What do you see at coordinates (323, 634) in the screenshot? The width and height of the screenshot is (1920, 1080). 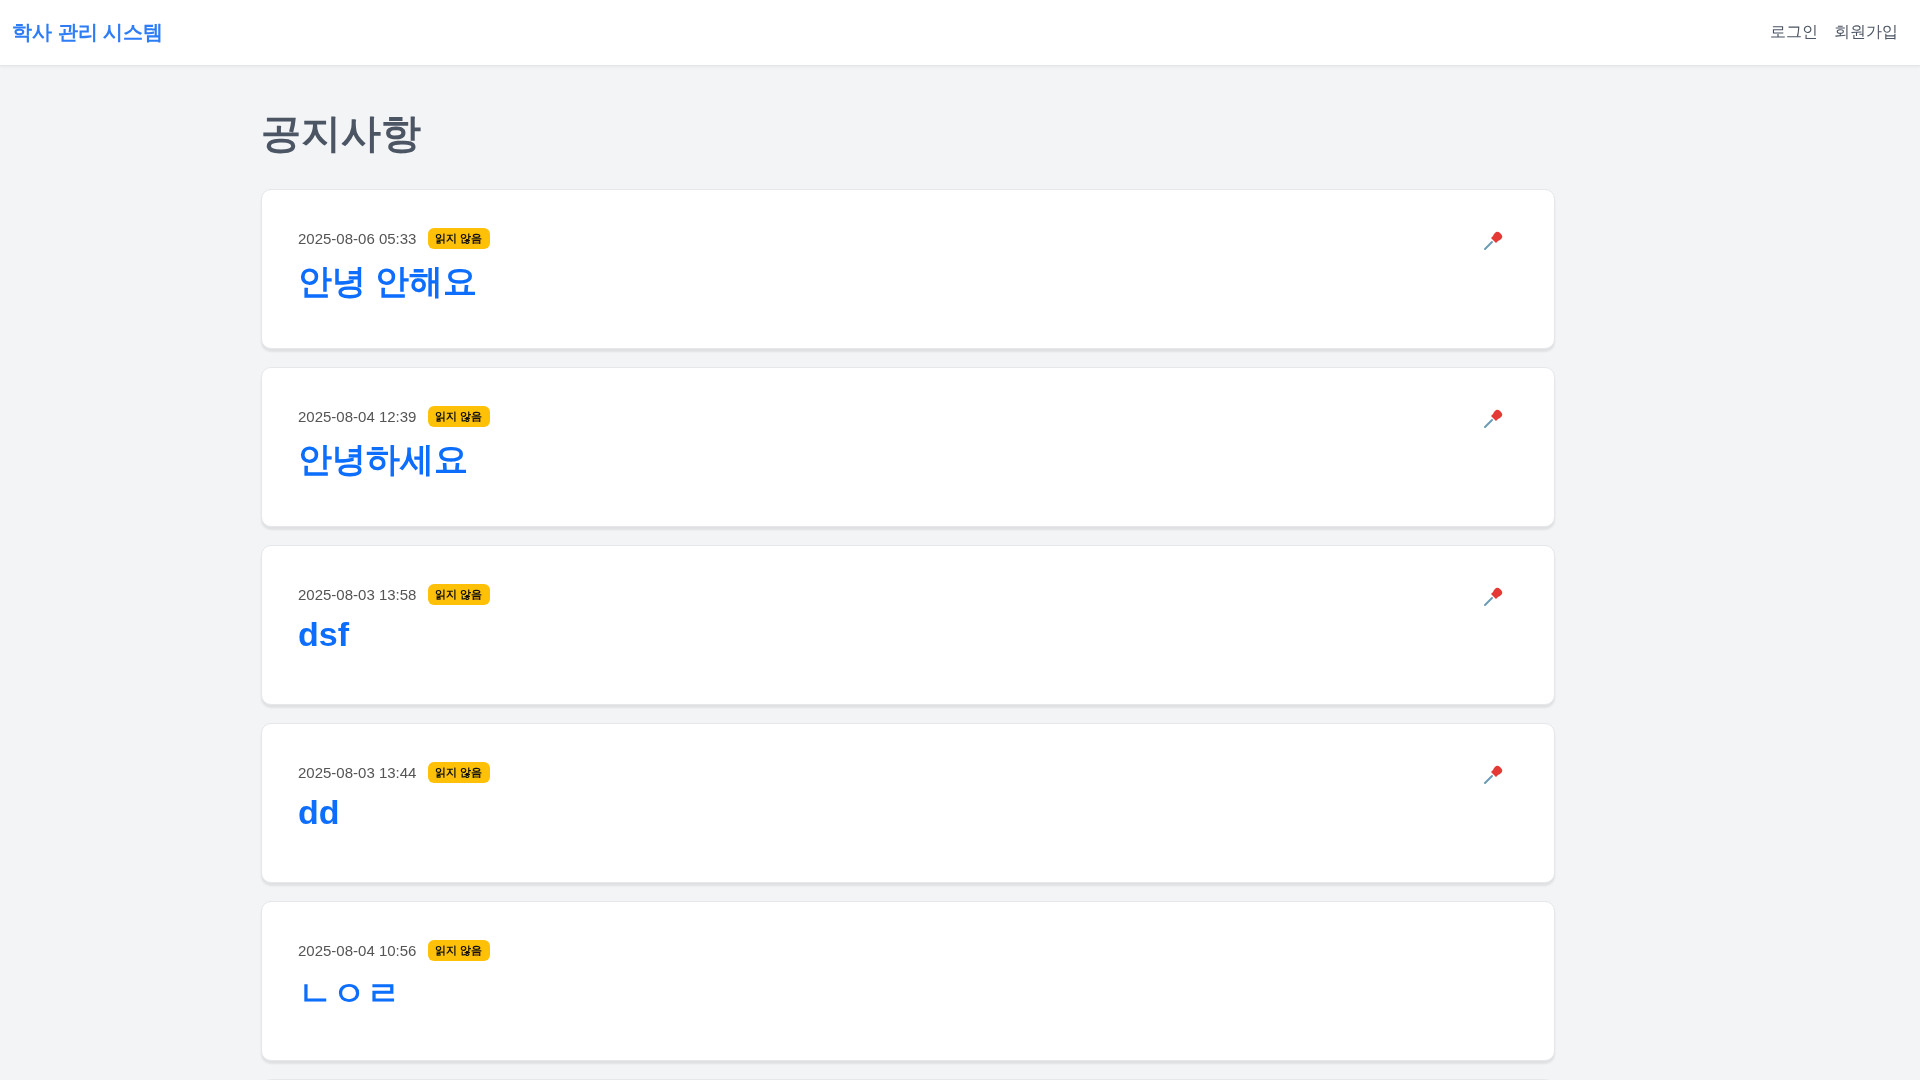 I see `notice-title-link: dsf` at bounding box center [323, 634].